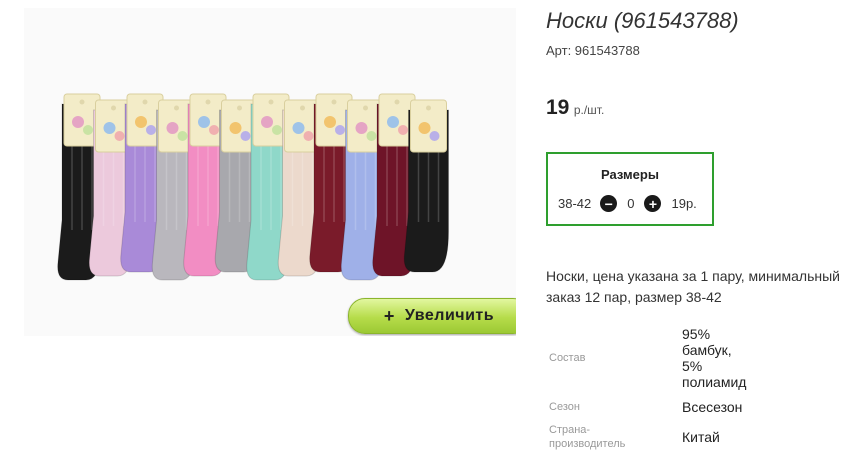 The width and height of the screenshot is (864, 455). I want to click on country-label-line: производитель, so click(587, 444).